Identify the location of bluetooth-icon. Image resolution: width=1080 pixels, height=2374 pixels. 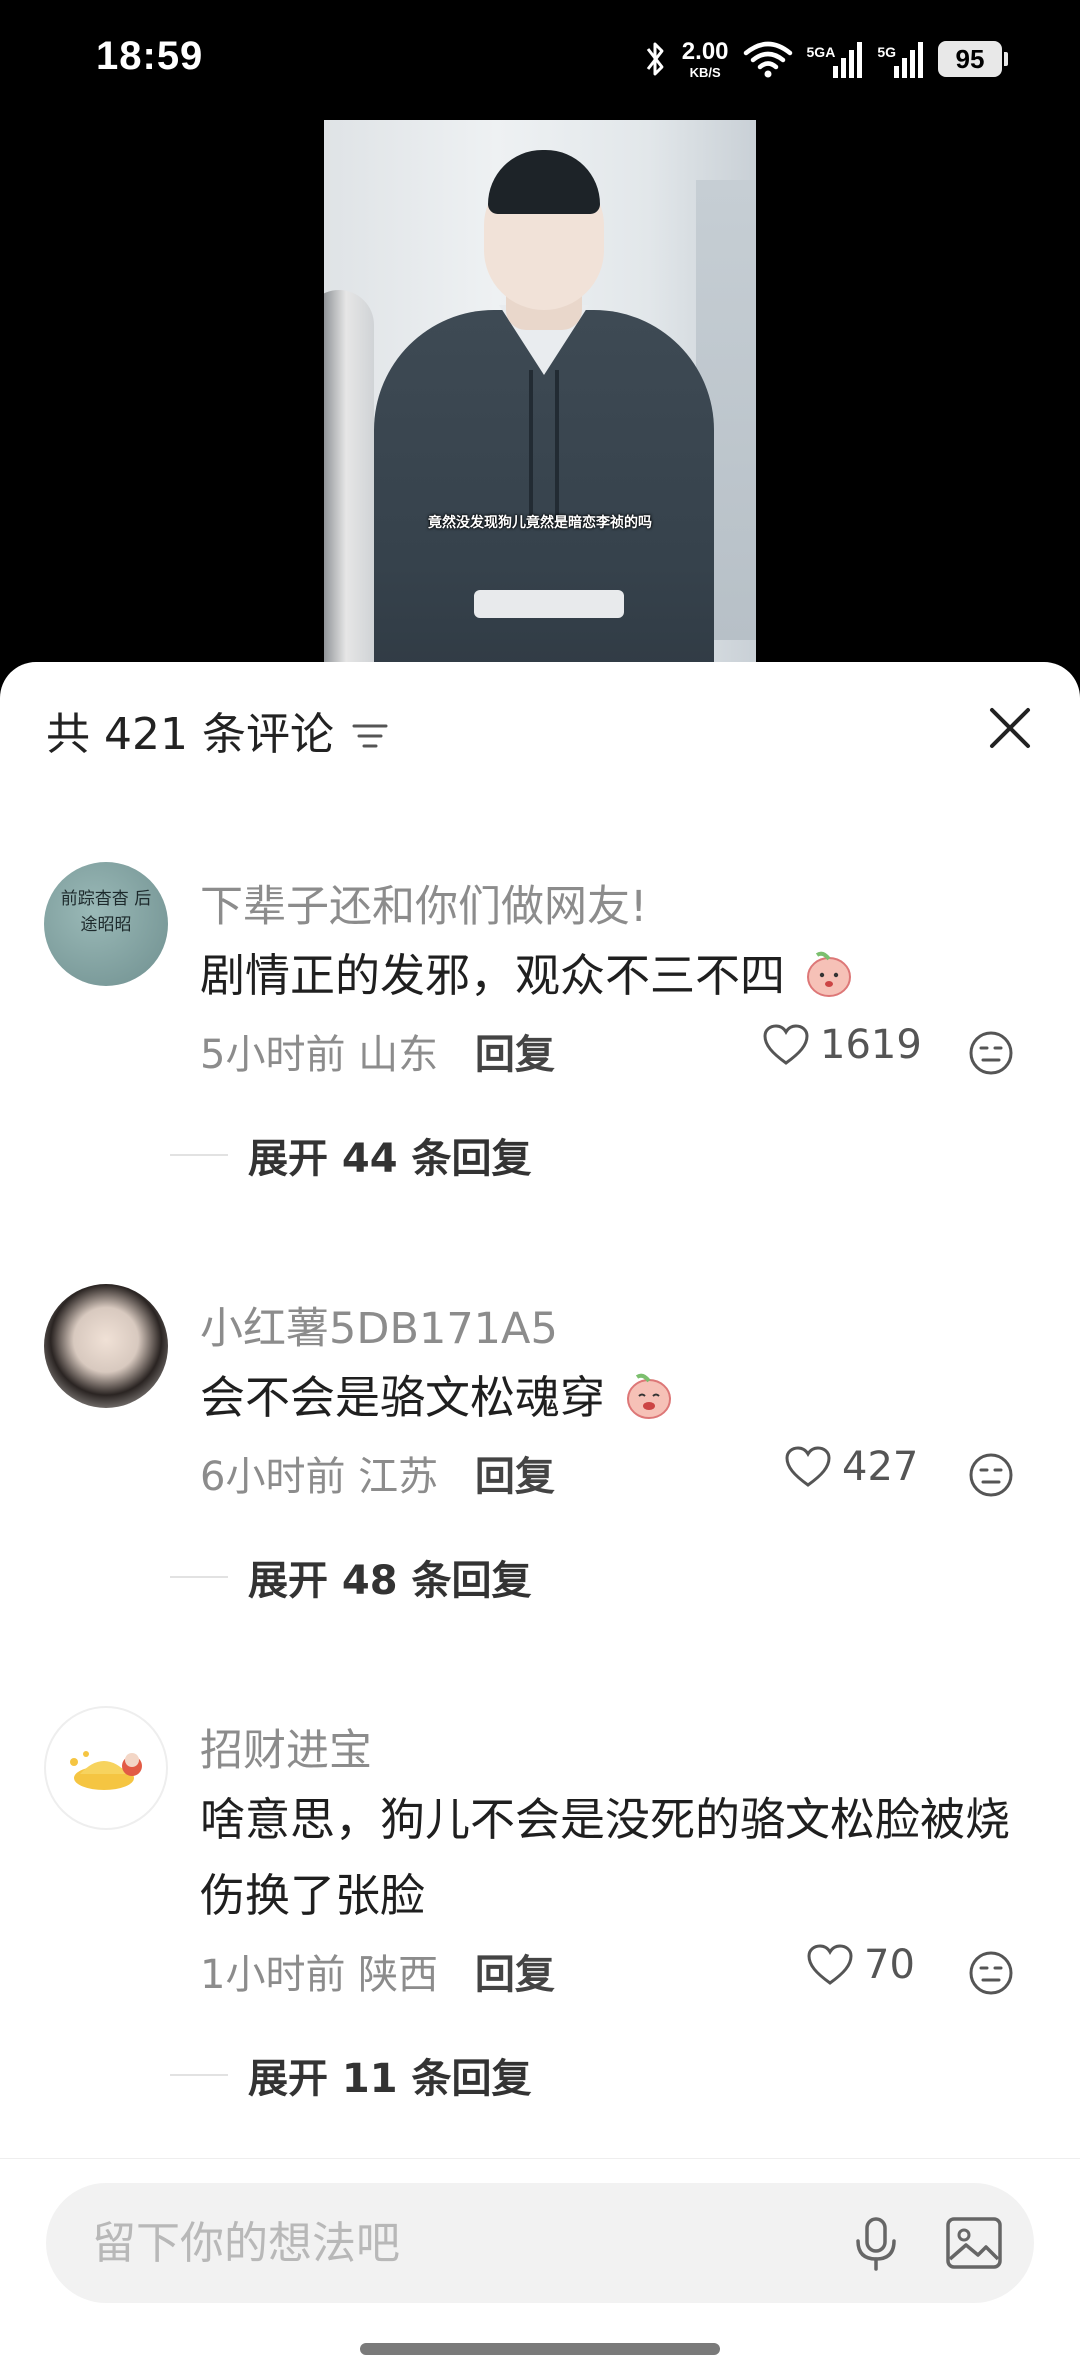
(656, 59).